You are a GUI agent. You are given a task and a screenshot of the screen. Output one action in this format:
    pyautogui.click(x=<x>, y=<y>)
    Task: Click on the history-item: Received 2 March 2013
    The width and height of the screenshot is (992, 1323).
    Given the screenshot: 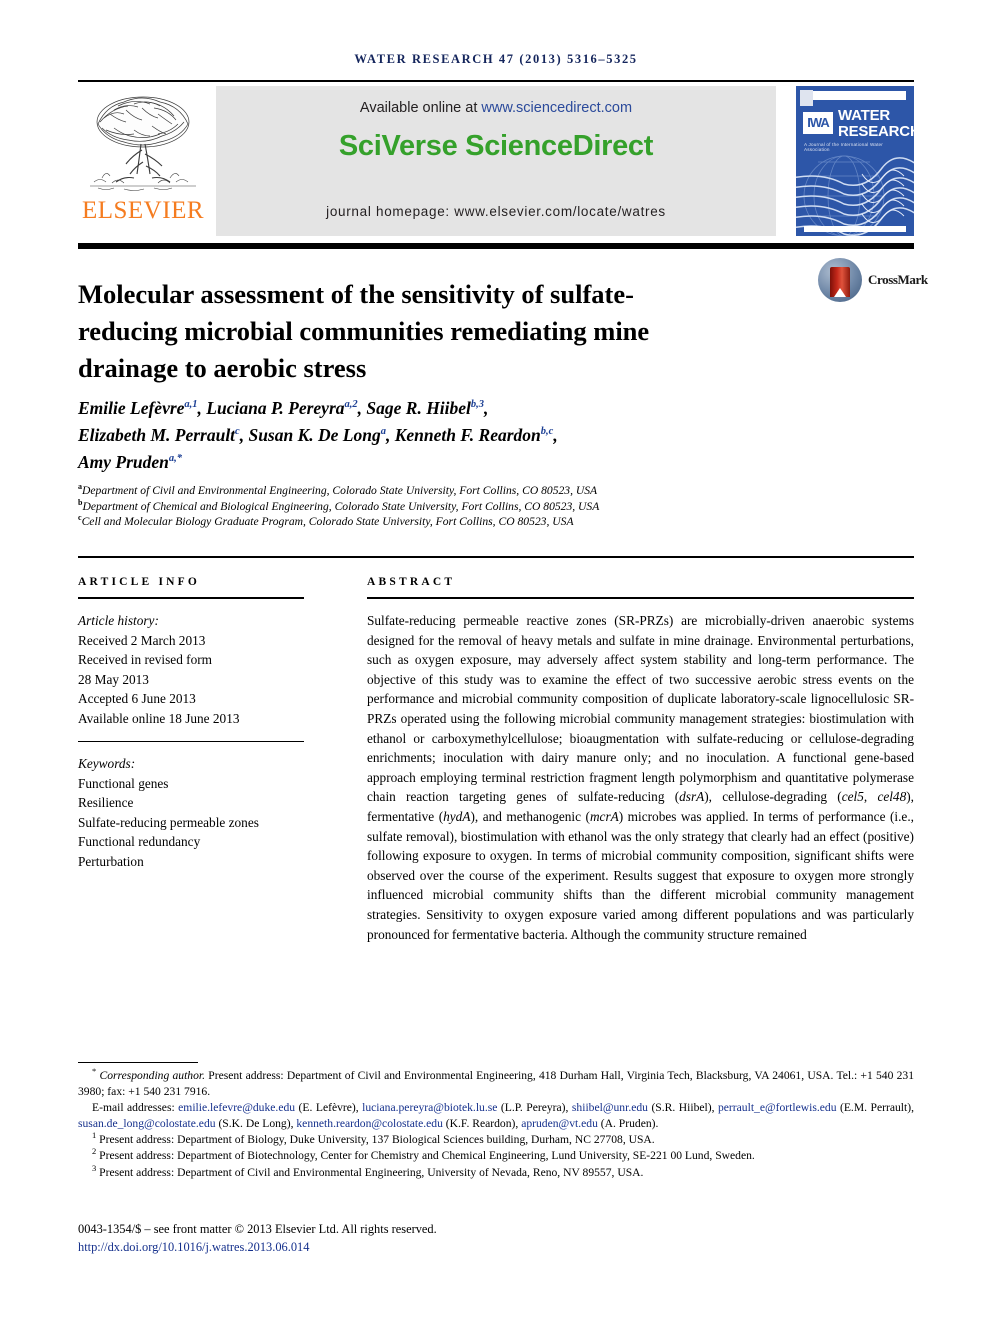 What is the action you would take?
    pyautogui.click(x=142, y=640)
    